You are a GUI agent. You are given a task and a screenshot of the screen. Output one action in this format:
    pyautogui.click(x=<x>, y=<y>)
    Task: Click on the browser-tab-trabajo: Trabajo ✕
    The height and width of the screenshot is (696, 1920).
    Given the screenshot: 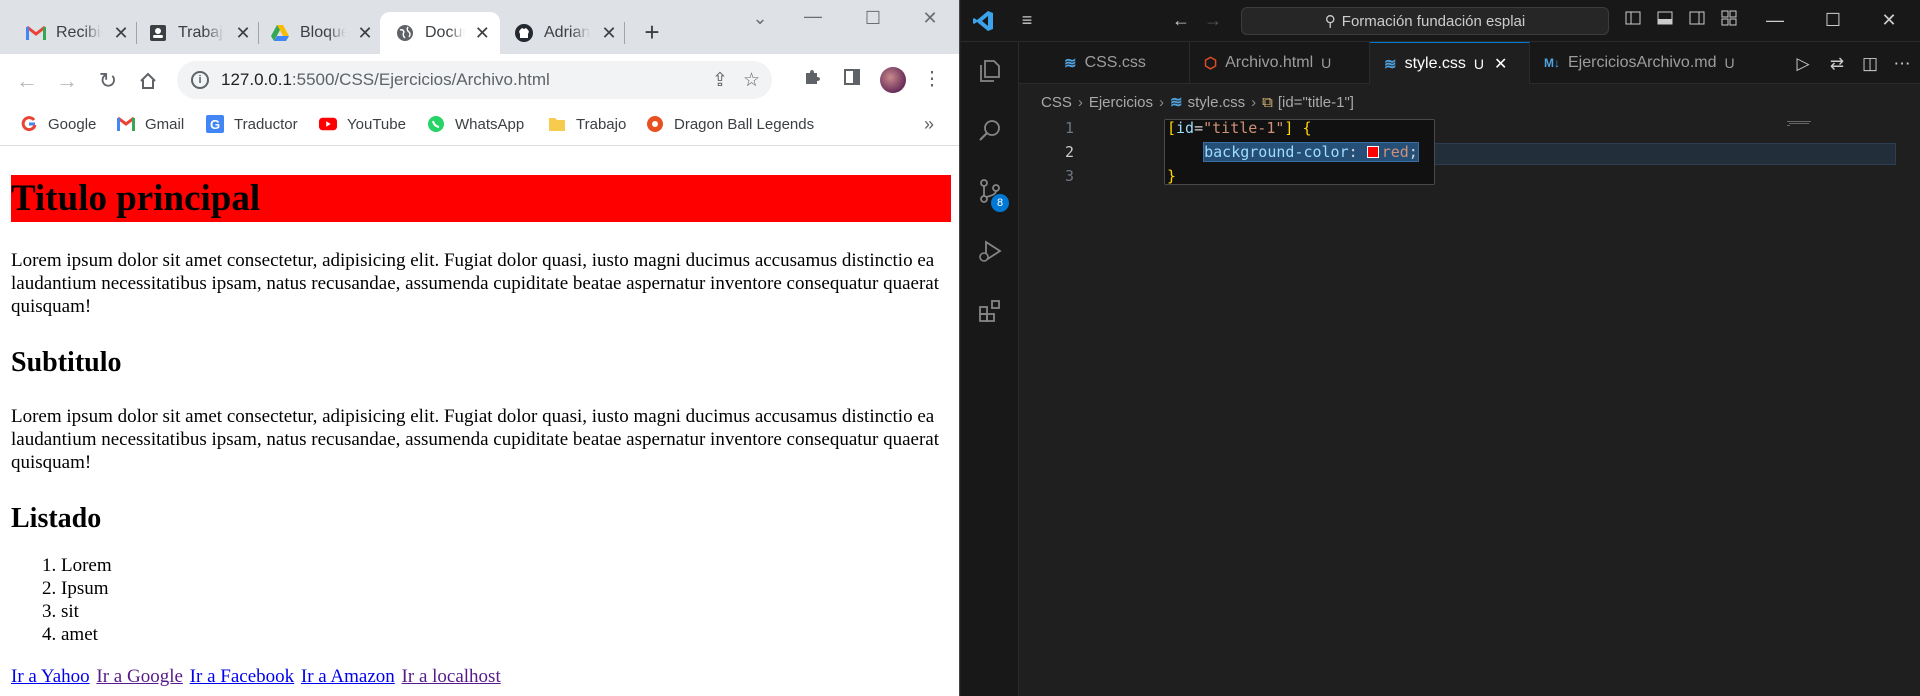 What is the action you would take?
    pyautogui.click(x=192, y=33)
    